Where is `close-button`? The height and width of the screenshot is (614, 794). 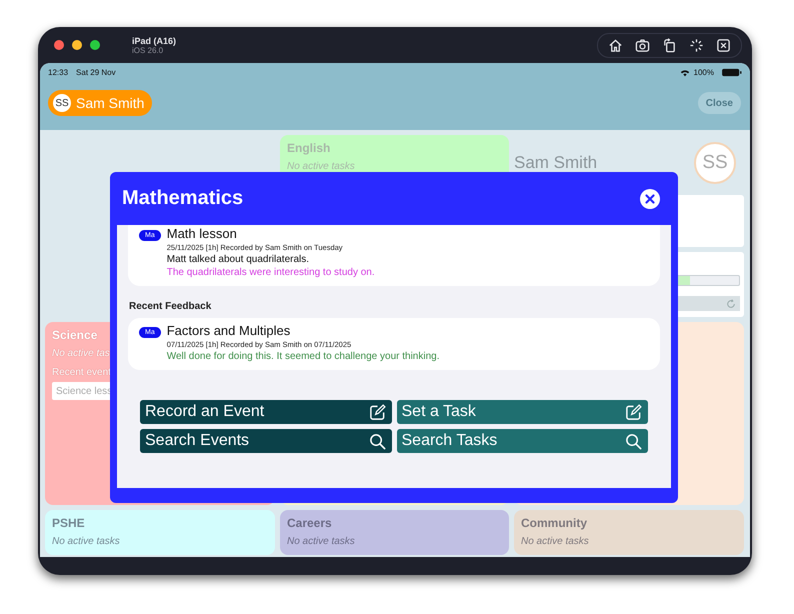 close-button is located at coordinates (650, 198).